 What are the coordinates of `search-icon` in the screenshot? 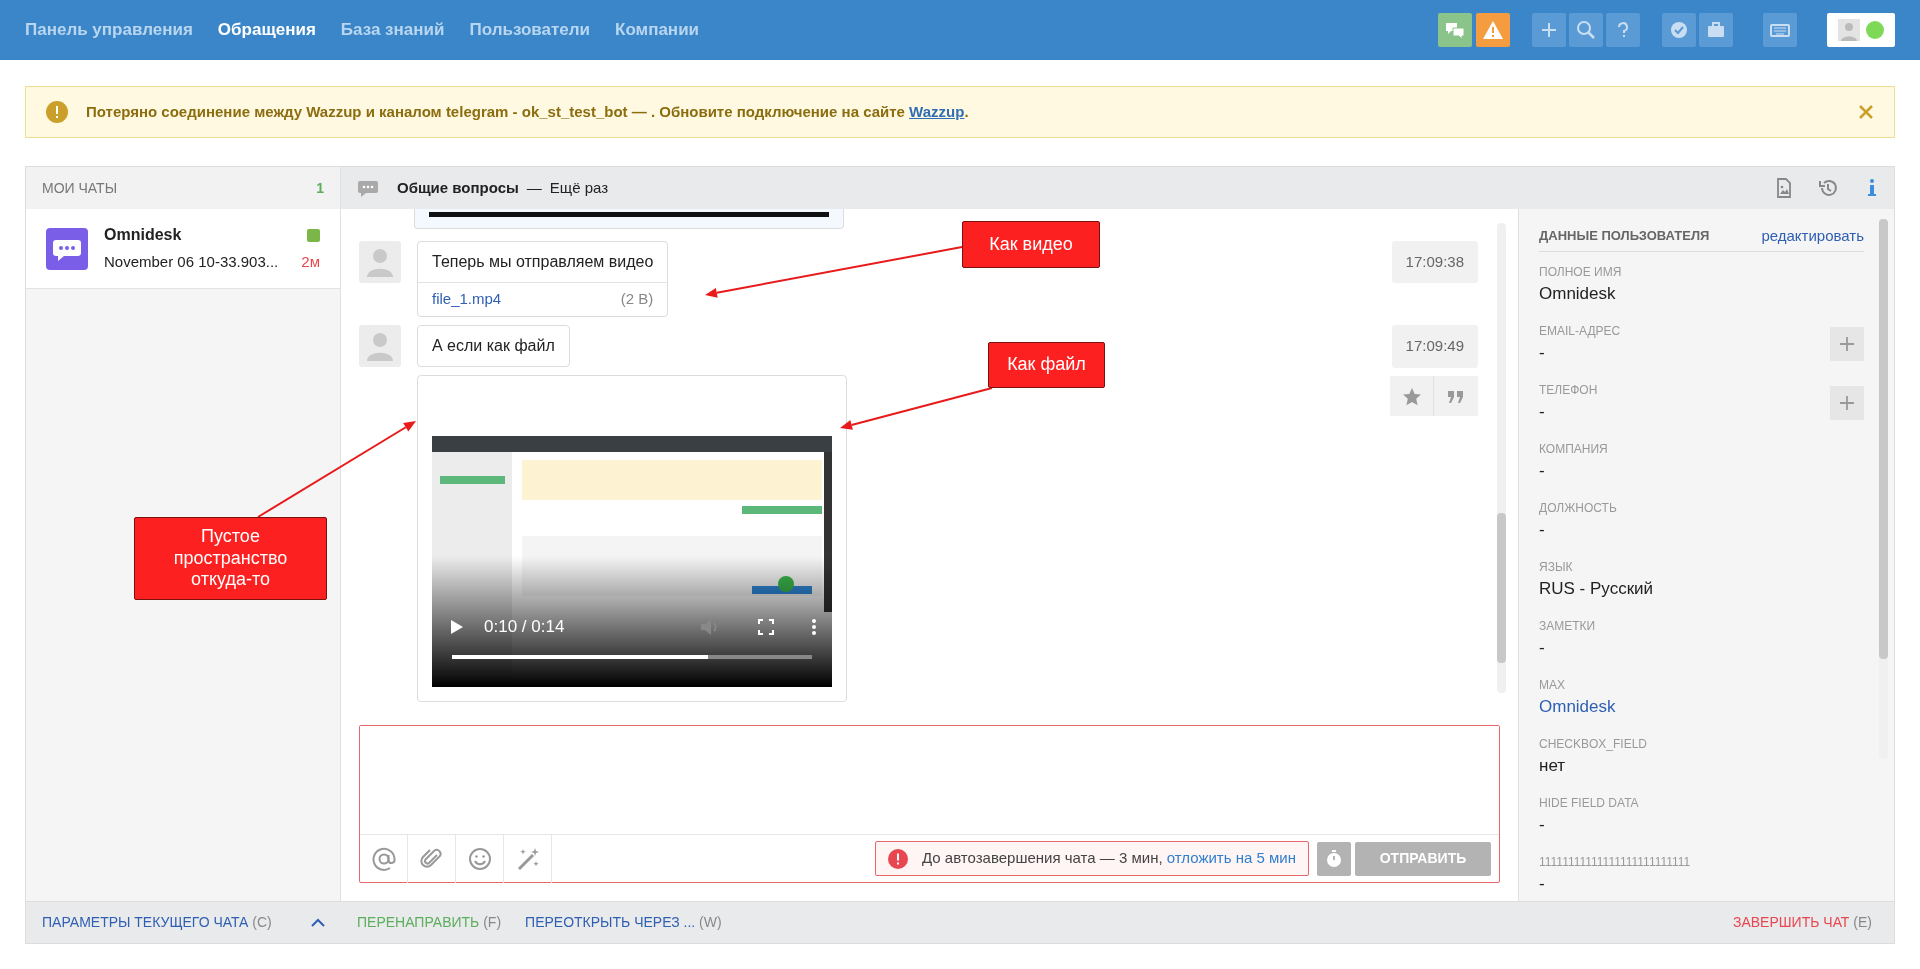 It's located at (1586, 30).